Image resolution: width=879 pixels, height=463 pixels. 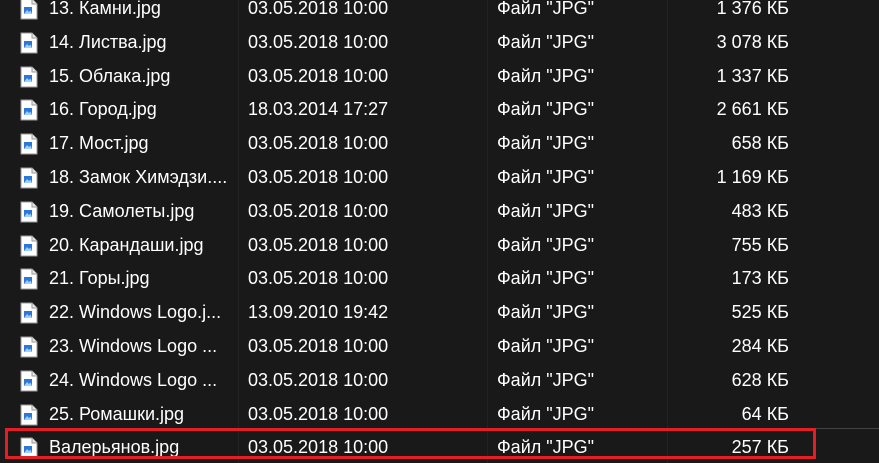 What do you see at coordinates (318, 312) in the screenshot?
I see `file-date-modified: 13.09.2010 19:42` at bounding box center [318, 312].